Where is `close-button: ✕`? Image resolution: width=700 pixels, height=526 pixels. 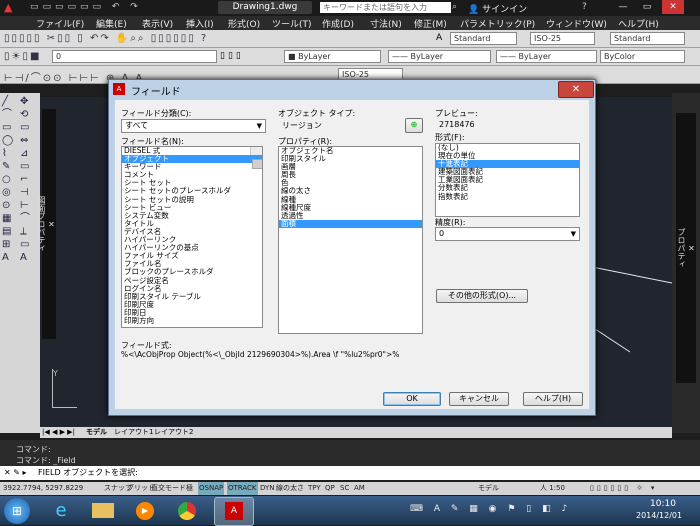 close-button: ✕ is located at coordinates (673, 7).